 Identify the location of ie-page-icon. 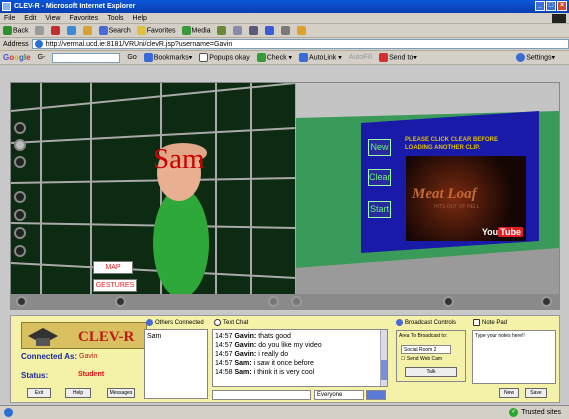
(38, 44).